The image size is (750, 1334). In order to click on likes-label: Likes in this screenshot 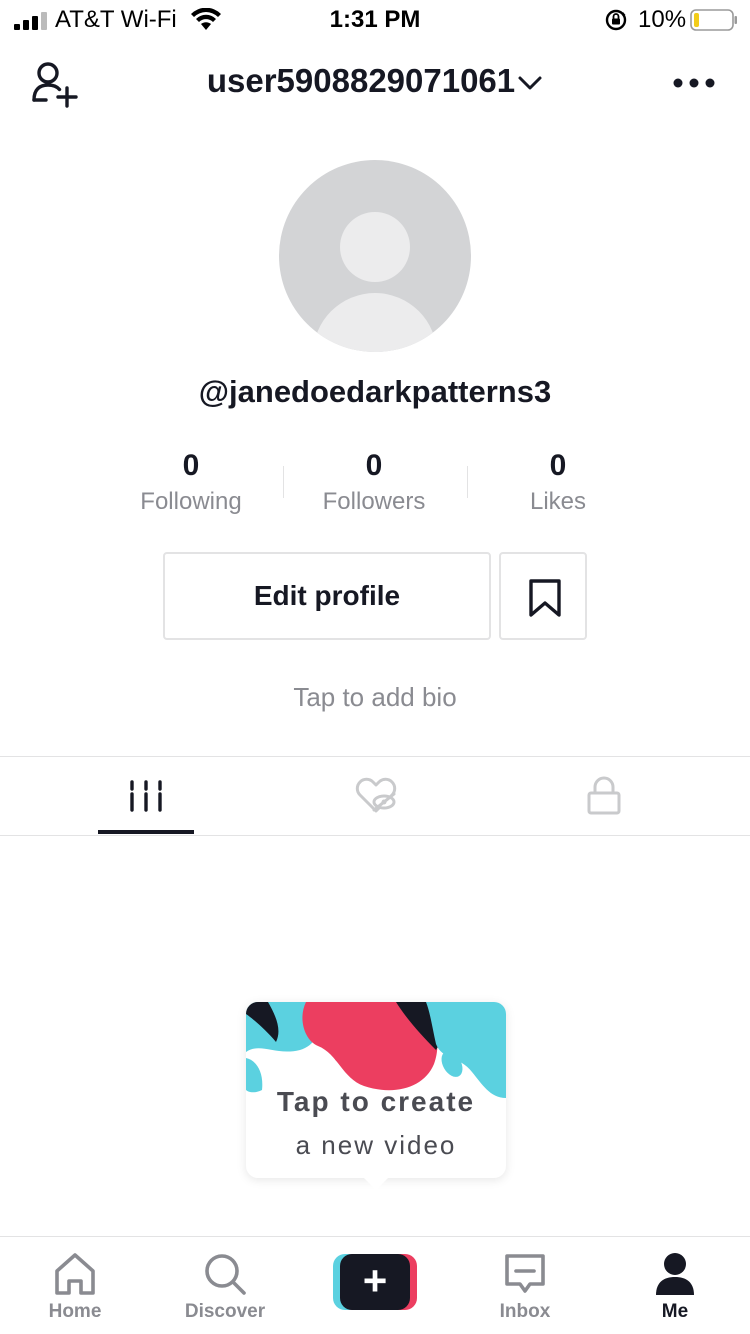, I will do `click(558, 501)`.